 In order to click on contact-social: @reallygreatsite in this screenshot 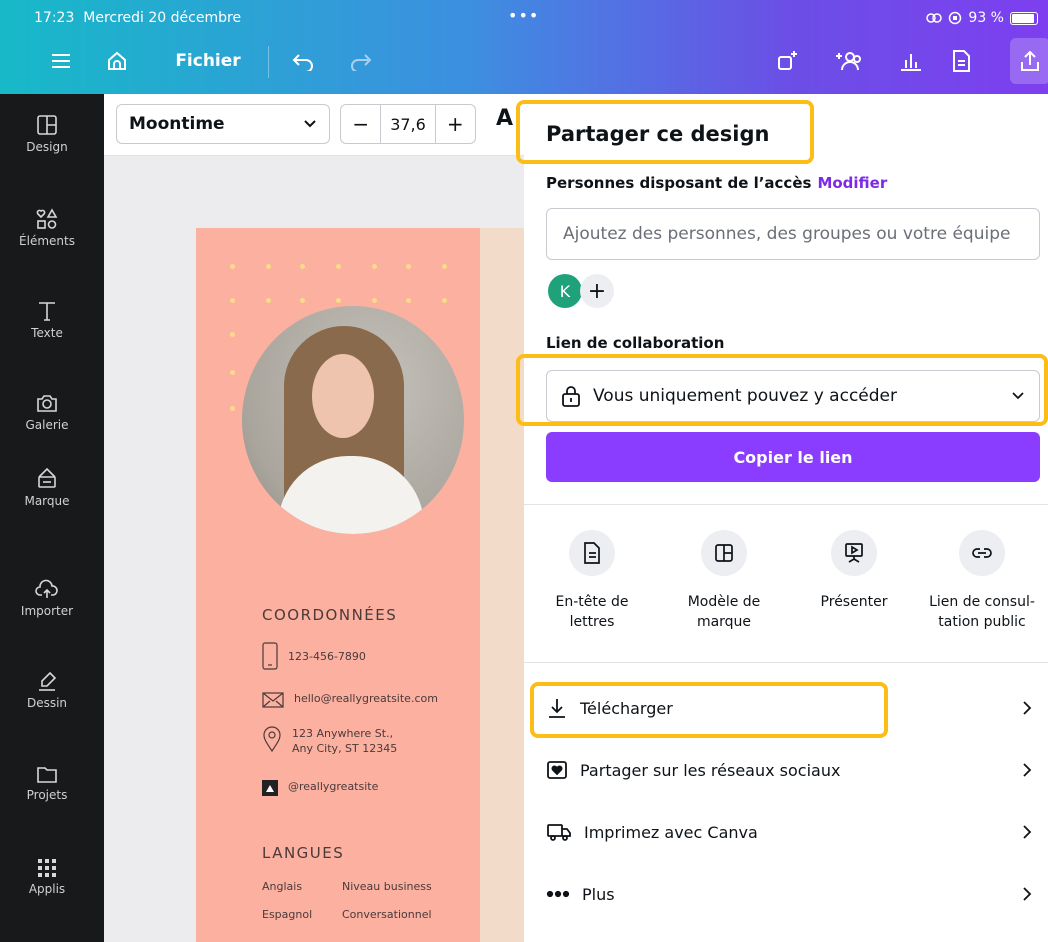, I will do `click(320, 788)`.